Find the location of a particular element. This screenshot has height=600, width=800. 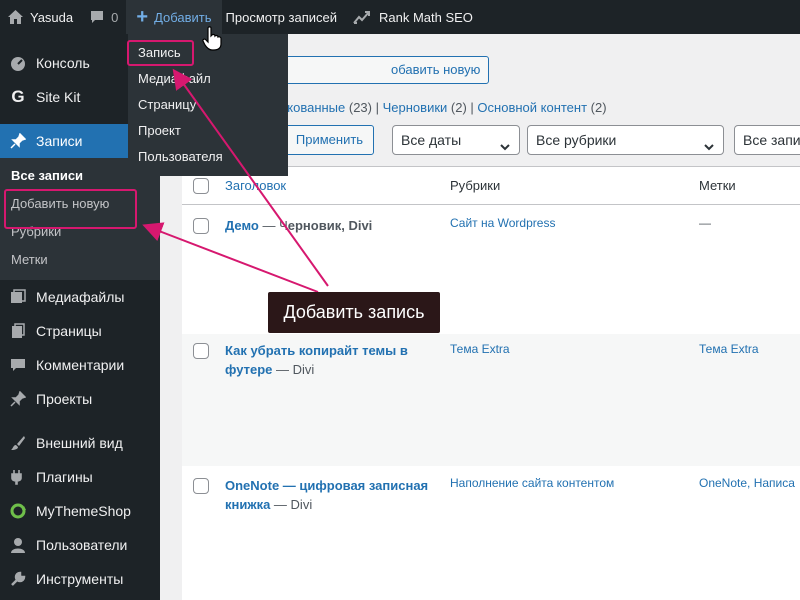

post-title: Демо — Черновик, Divi is located at coordinates (332, 225).